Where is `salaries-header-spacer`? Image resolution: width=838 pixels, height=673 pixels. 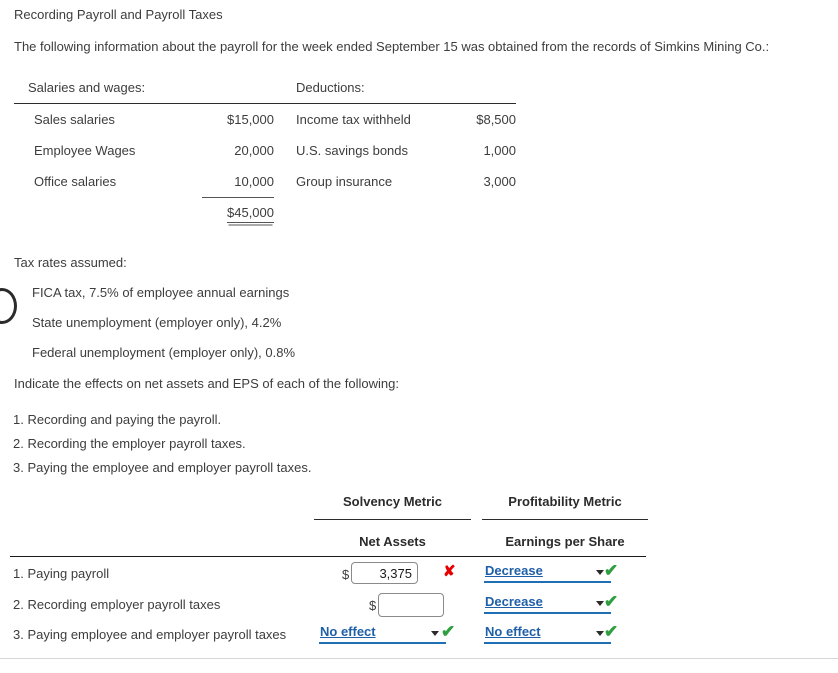 salaries-header-spacer is located at coordinates (238, 87).